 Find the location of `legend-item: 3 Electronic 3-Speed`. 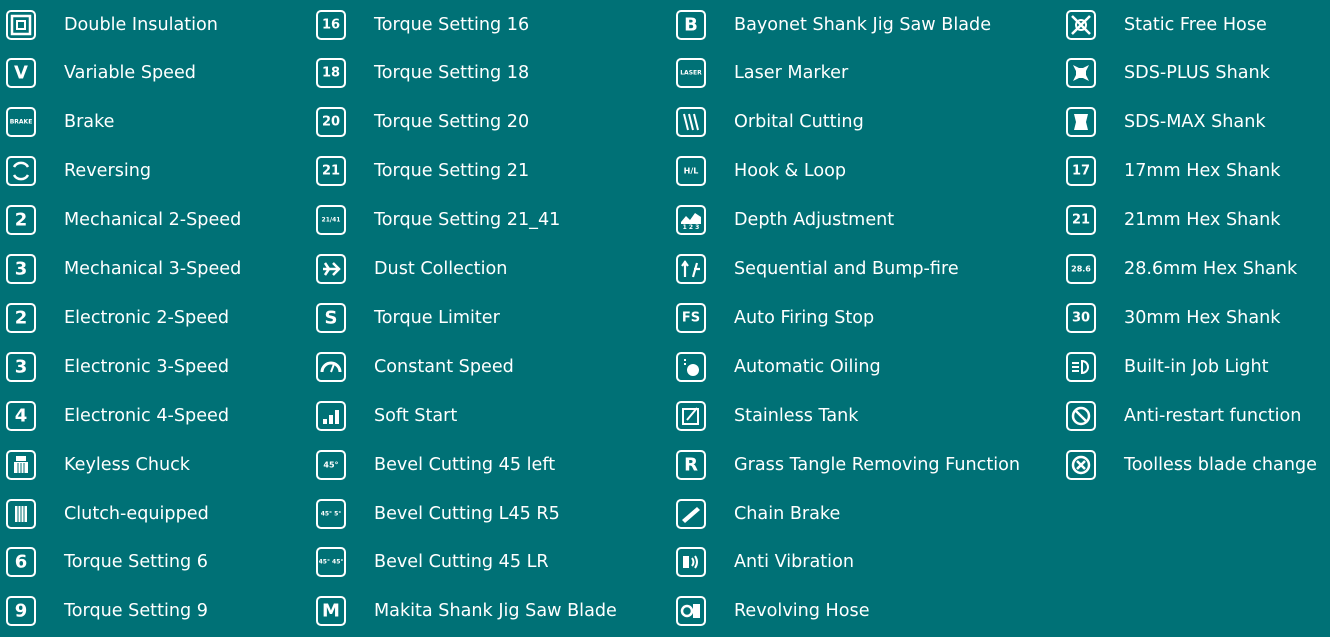

legend-item: 3 Electronic 3-Speed is located at coordinates (117, 366).